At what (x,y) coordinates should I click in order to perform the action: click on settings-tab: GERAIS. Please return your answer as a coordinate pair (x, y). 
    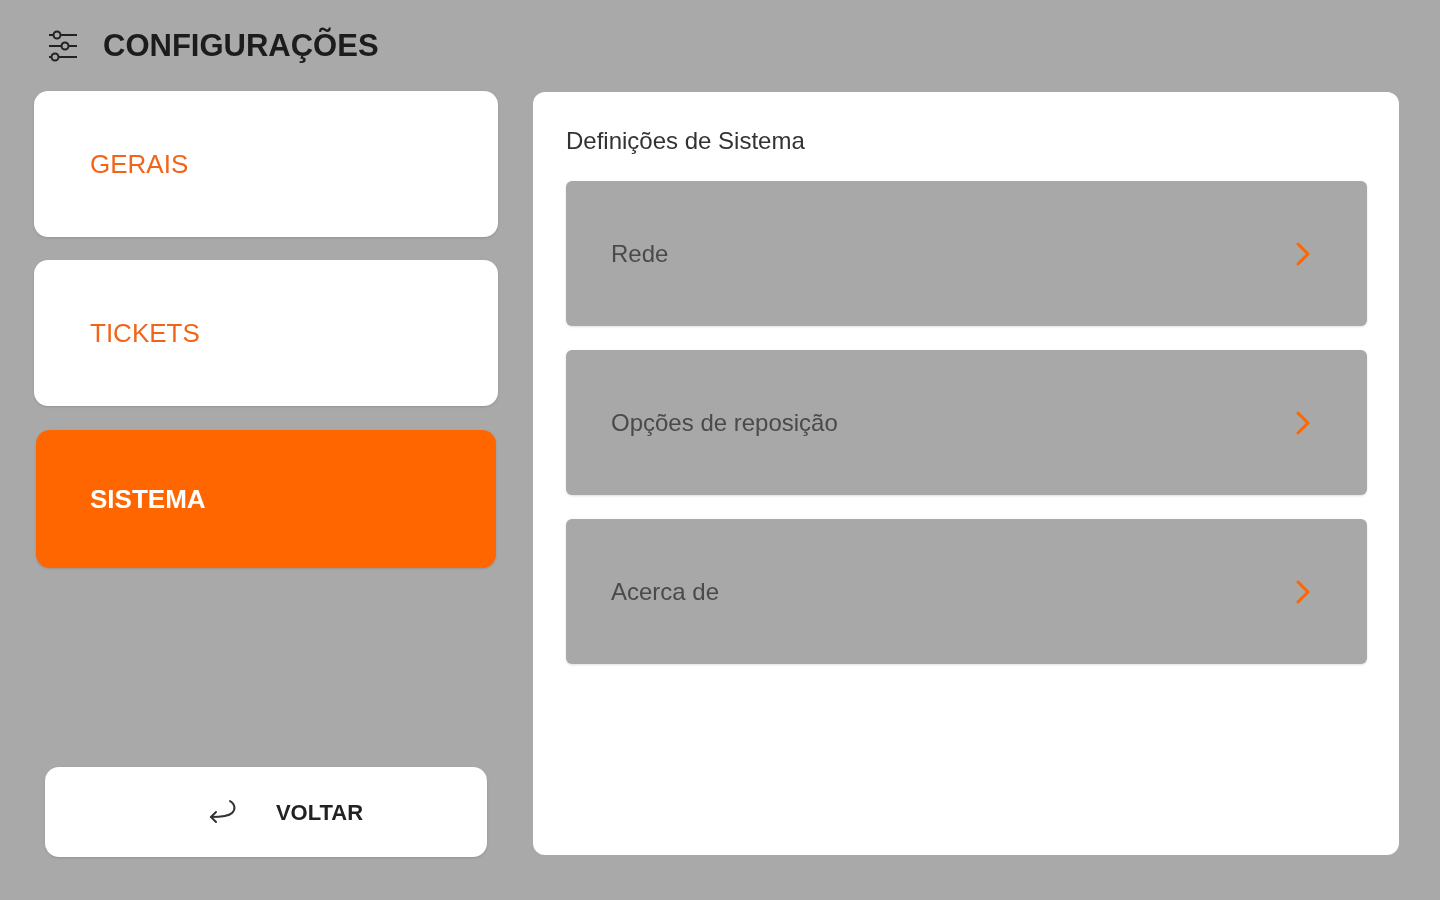
    Looking at the image, I should click on (266, 164).